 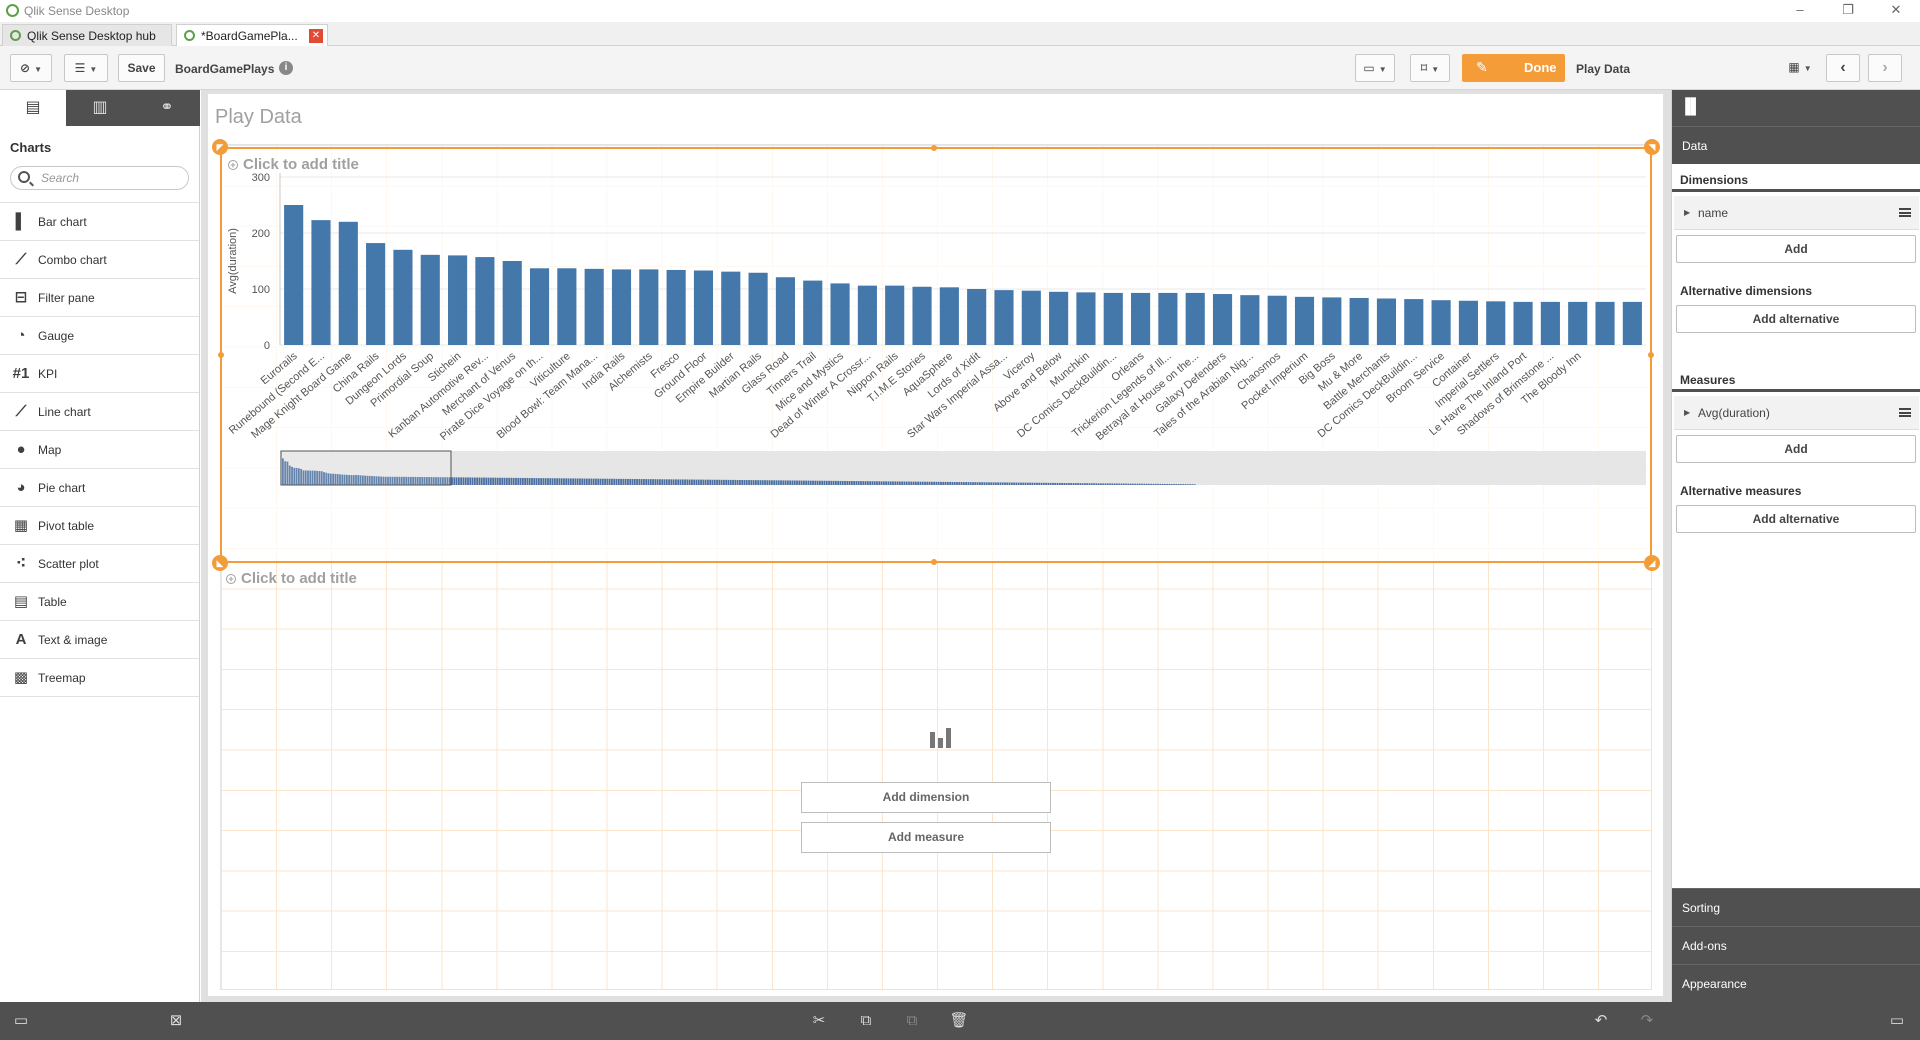 What do you see at coordinates (21, 639) in the screenshot?
I see `text-image-icon: A` at bounding box center [21, 639].